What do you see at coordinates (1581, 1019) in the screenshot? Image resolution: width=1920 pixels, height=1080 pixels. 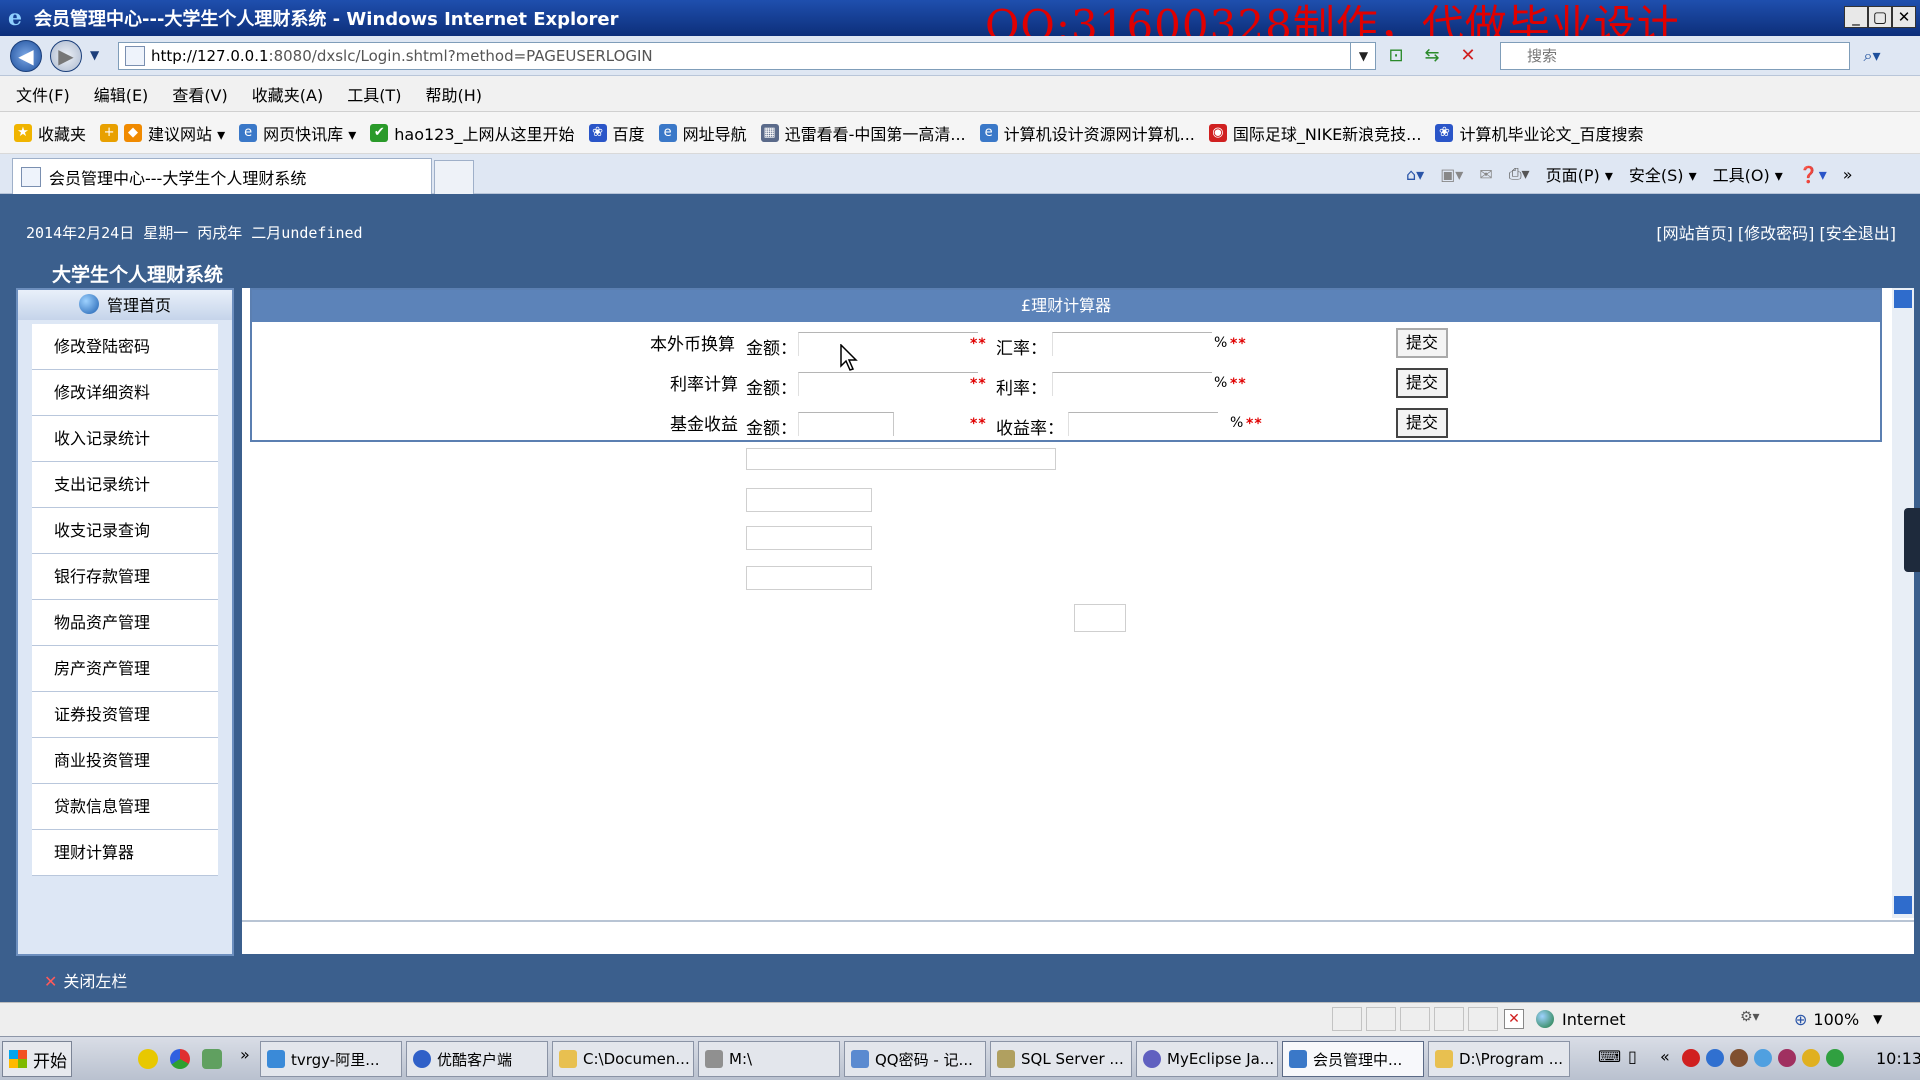 I see `security-zone: Internet` at bounding box center [1581, 1019].